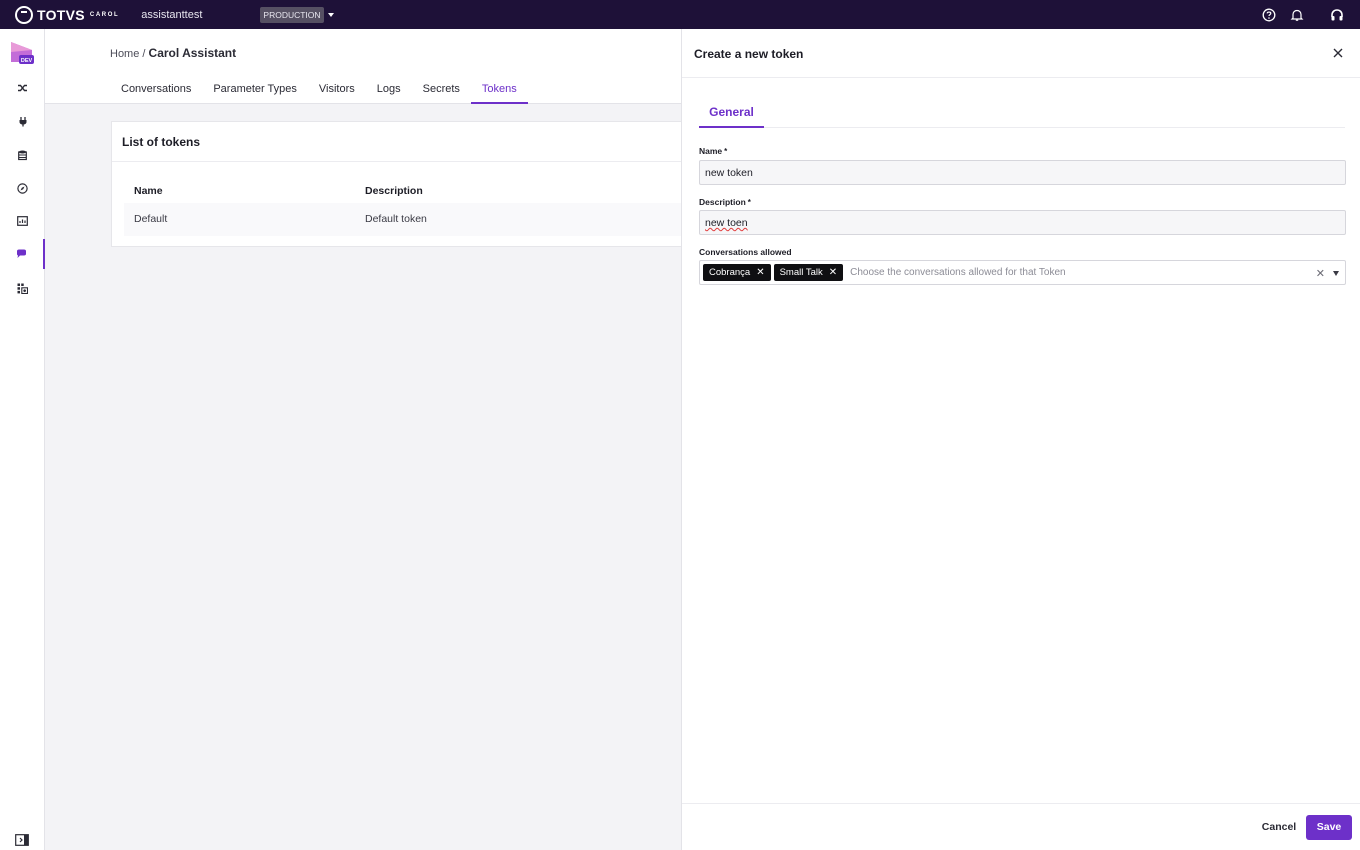 The height and width of the screenshot is (850, 1360). I want to click on name-field, so click(1022, 172).